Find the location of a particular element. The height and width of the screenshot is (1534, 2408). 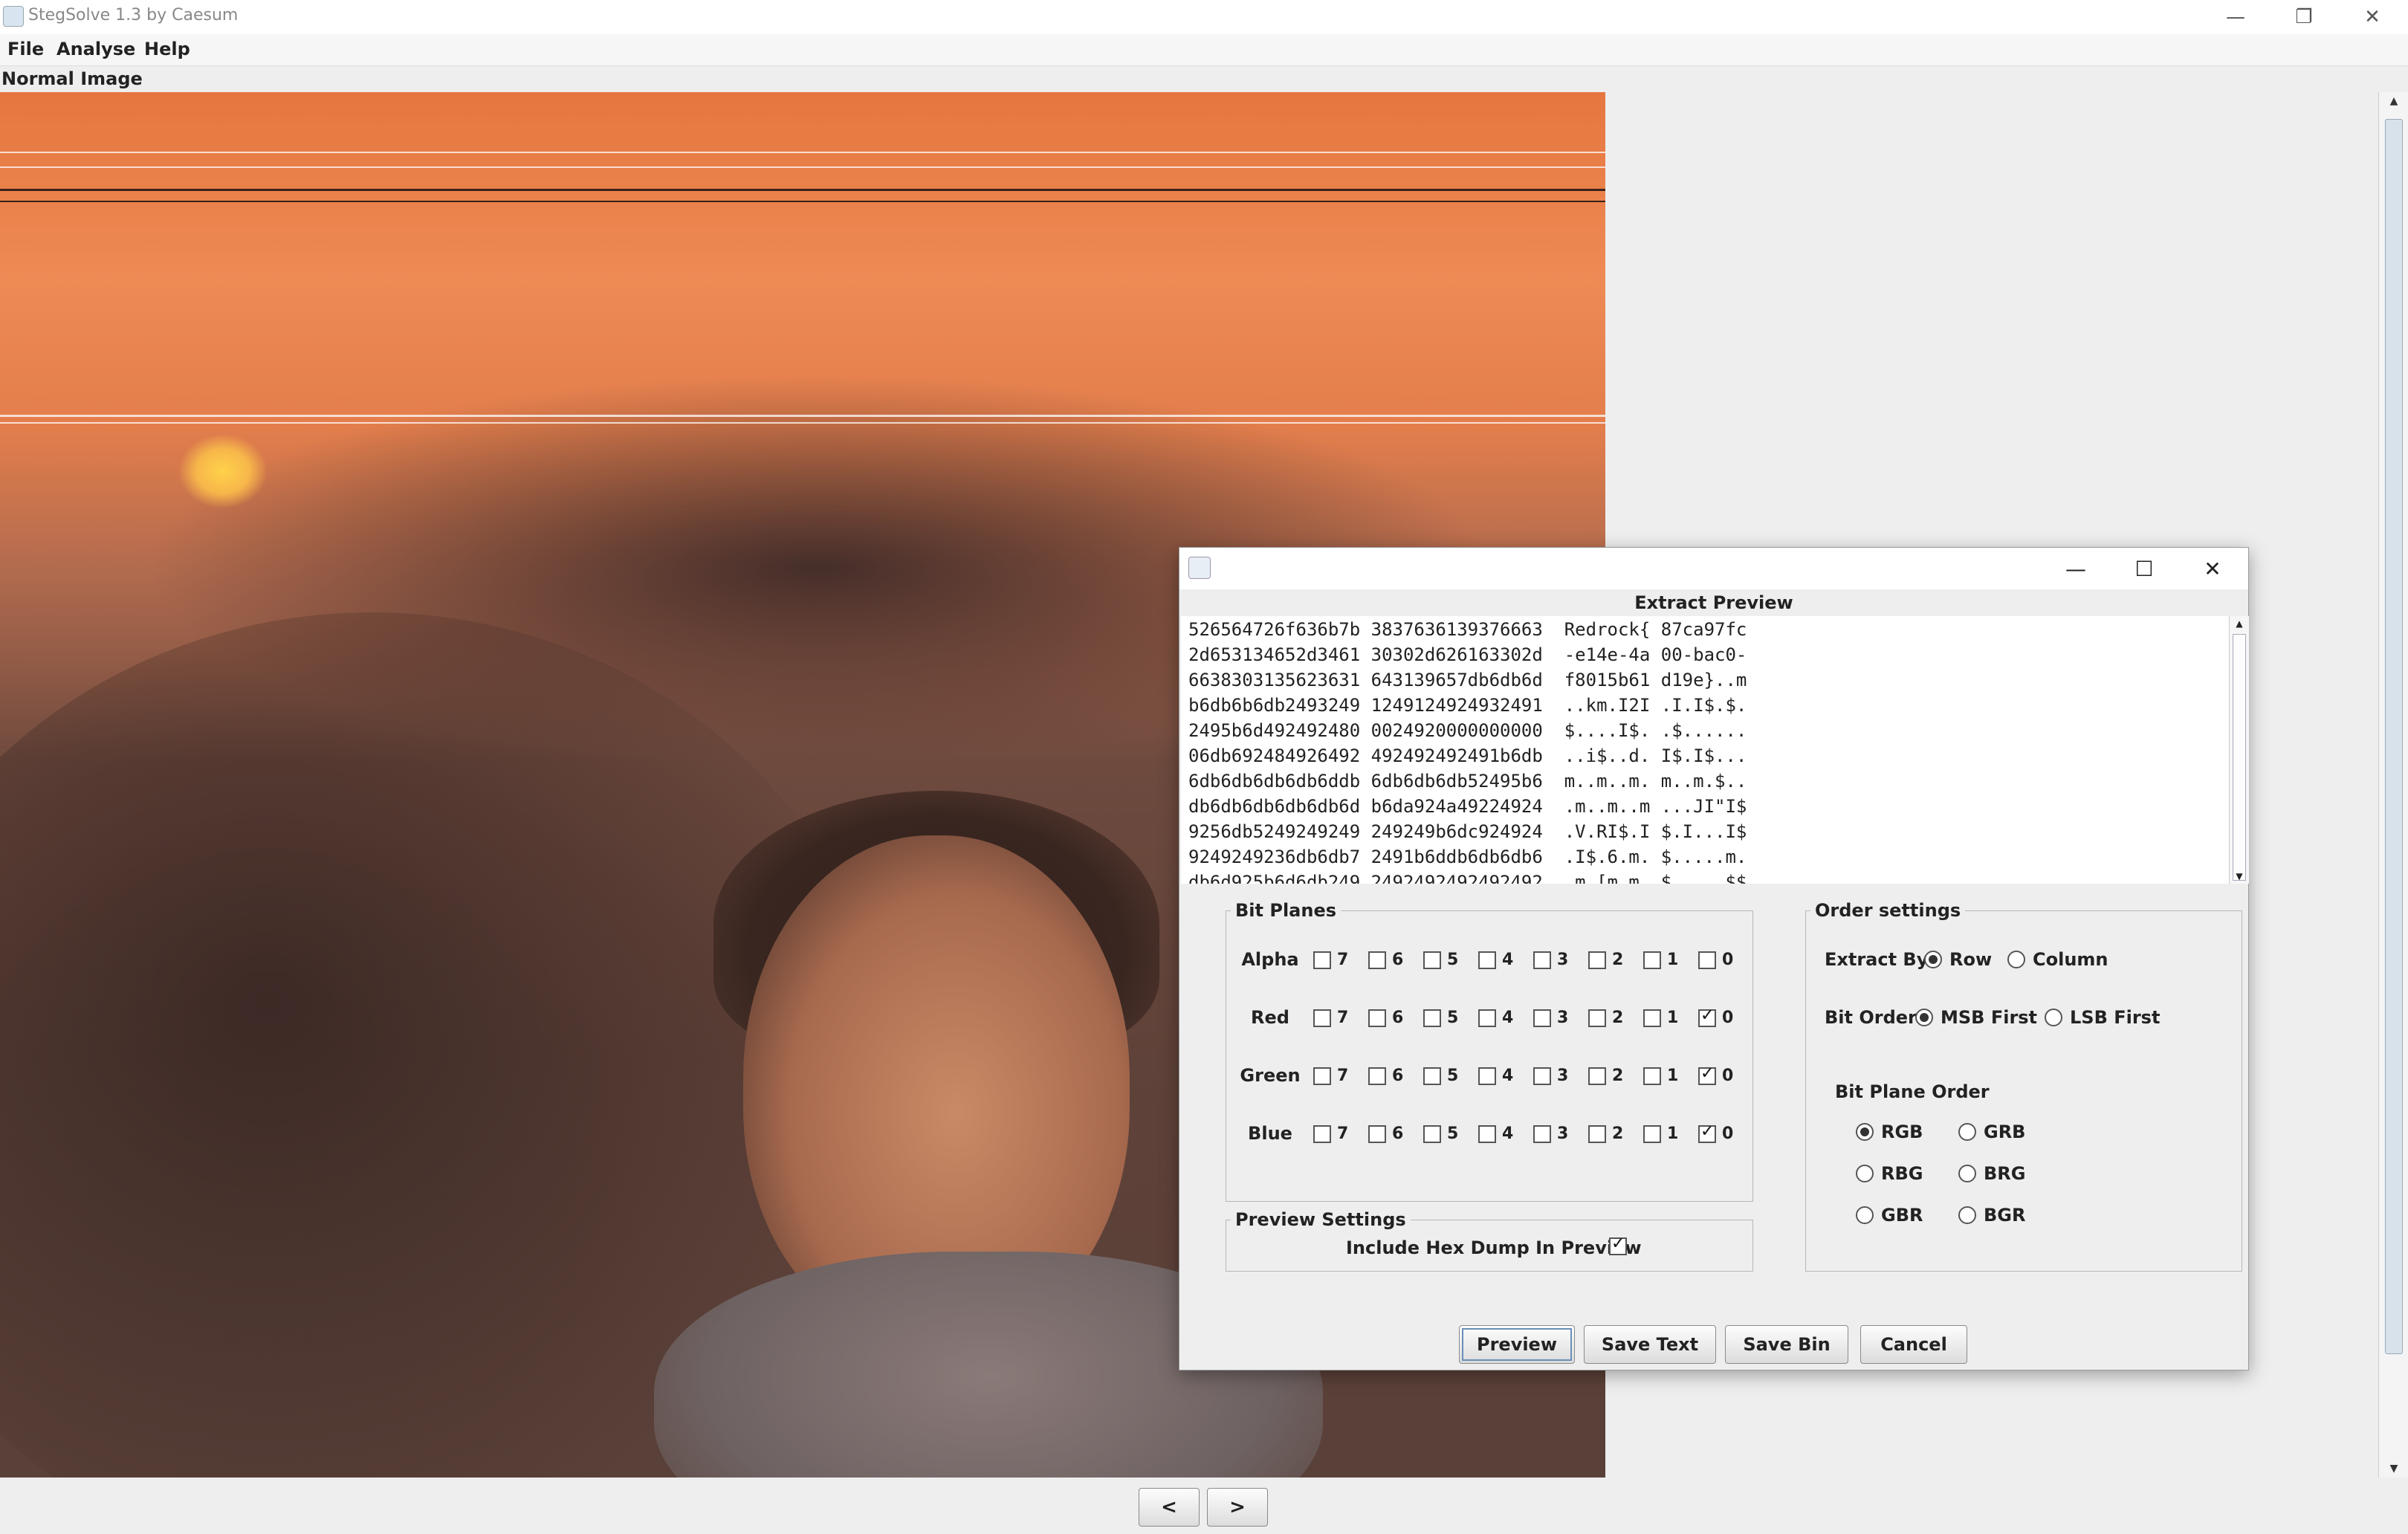

plane-order-gbr-radio: GBR is located at coordinates (1890, 1215).